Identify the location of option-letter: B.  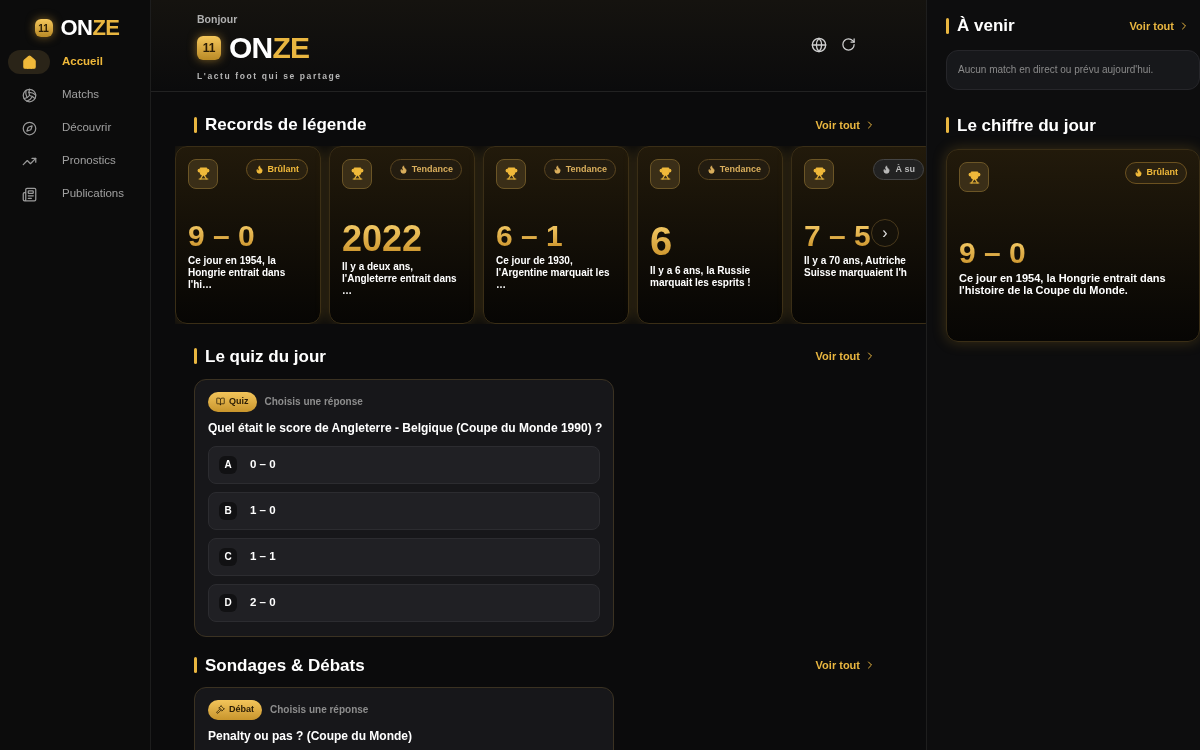
(228, 510).